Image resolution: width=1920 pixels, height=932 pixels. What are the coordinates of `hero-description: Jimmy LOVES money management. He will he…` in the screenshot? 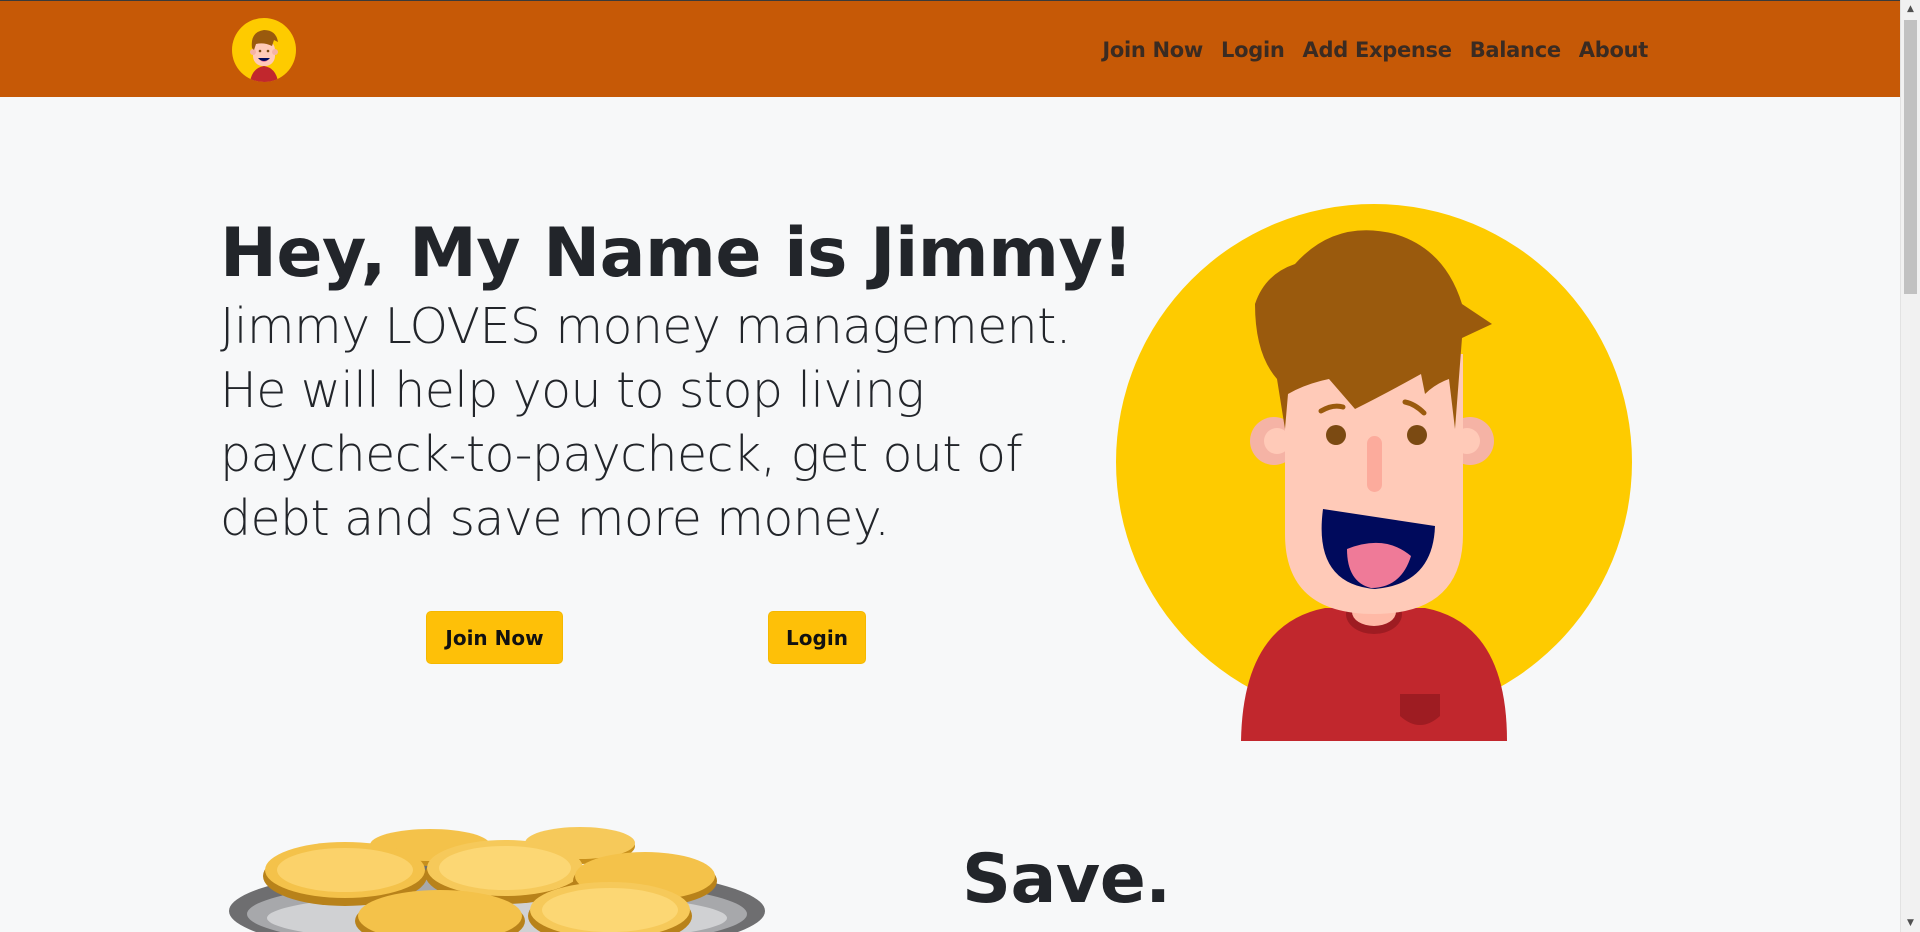 It's located at (645, 422).